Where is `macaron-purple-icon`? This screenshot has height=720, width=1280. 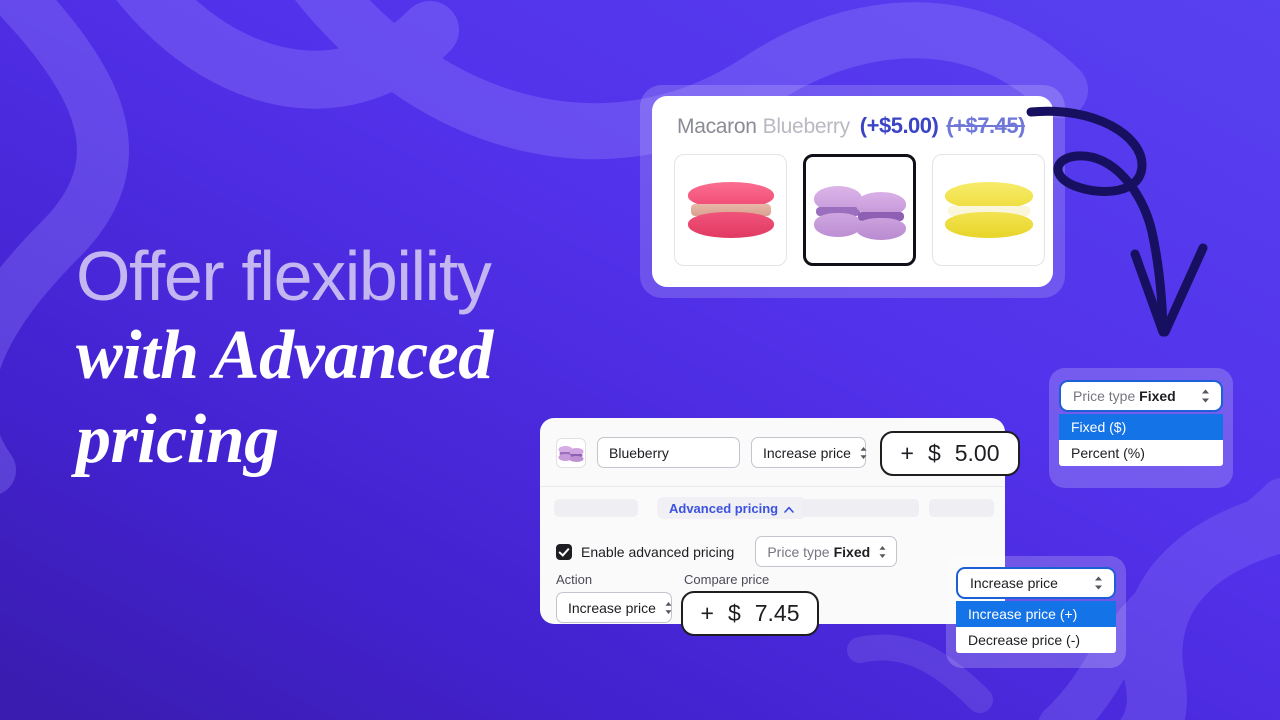
macaron-purple-icon is located at coordinates (859, 211).